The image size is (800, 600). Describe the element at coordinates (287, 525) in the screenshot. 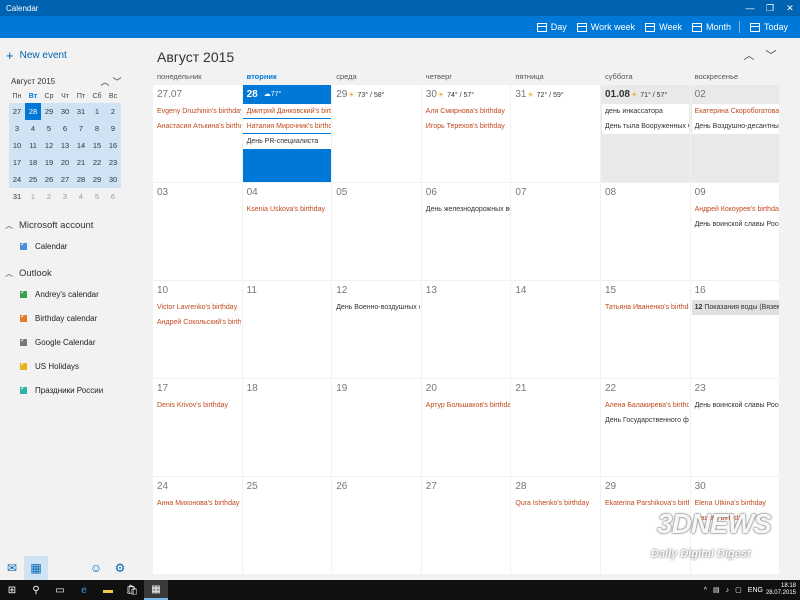

I see `day-cell: 25` at that location.